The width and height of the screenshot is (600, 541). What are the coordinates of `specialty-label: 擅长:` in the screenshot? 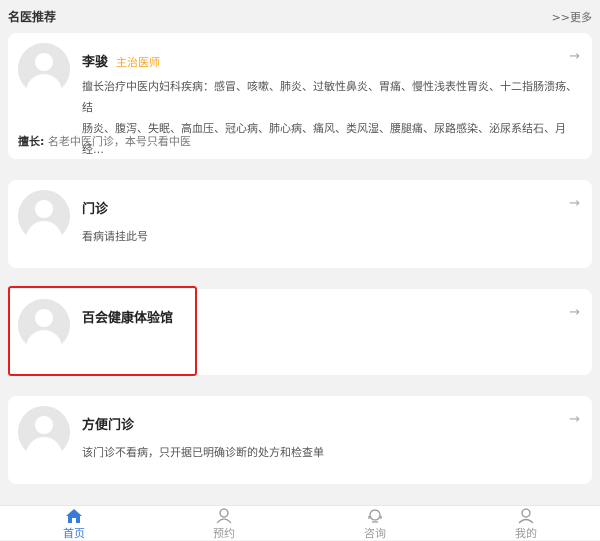 It's located at (31, 141).